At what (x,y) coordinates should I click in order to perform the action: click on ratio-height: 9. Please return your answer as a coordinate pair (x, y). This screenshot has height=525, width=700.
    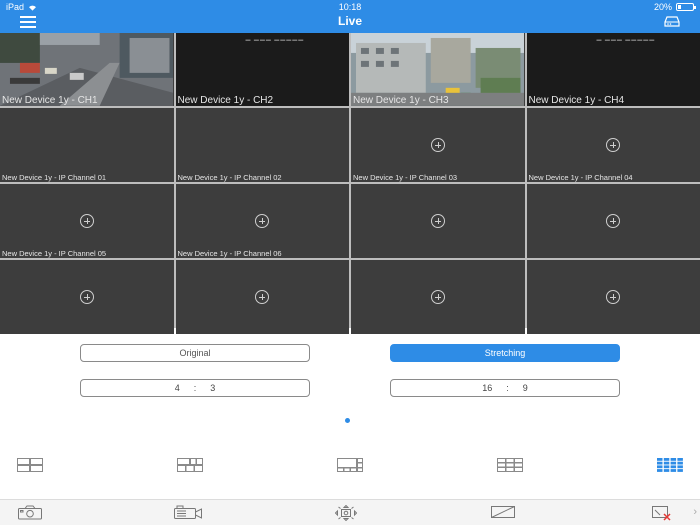
    Looking at the image, I should click on (525, 388).